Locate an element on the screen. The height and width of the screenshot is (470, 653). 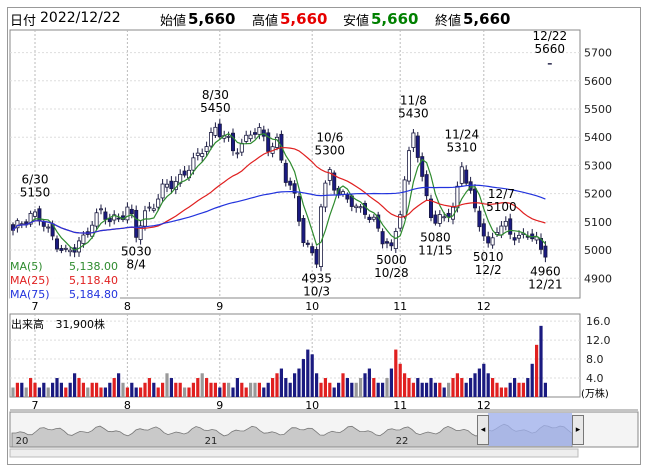
month-label-volume: 10 is located at coordinates (312, 405).